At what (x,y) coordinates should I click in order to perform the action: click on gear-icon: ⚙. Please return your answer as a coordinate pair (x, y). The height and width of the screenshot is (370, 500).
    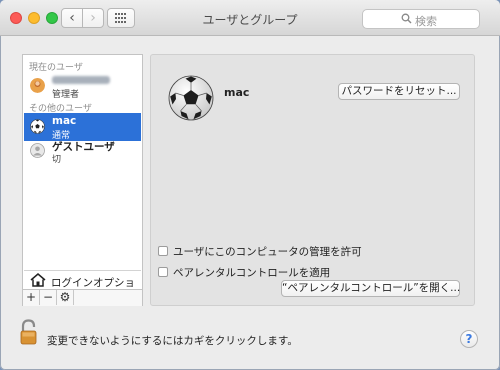
    Looking at the image, I should click on (65, 297).